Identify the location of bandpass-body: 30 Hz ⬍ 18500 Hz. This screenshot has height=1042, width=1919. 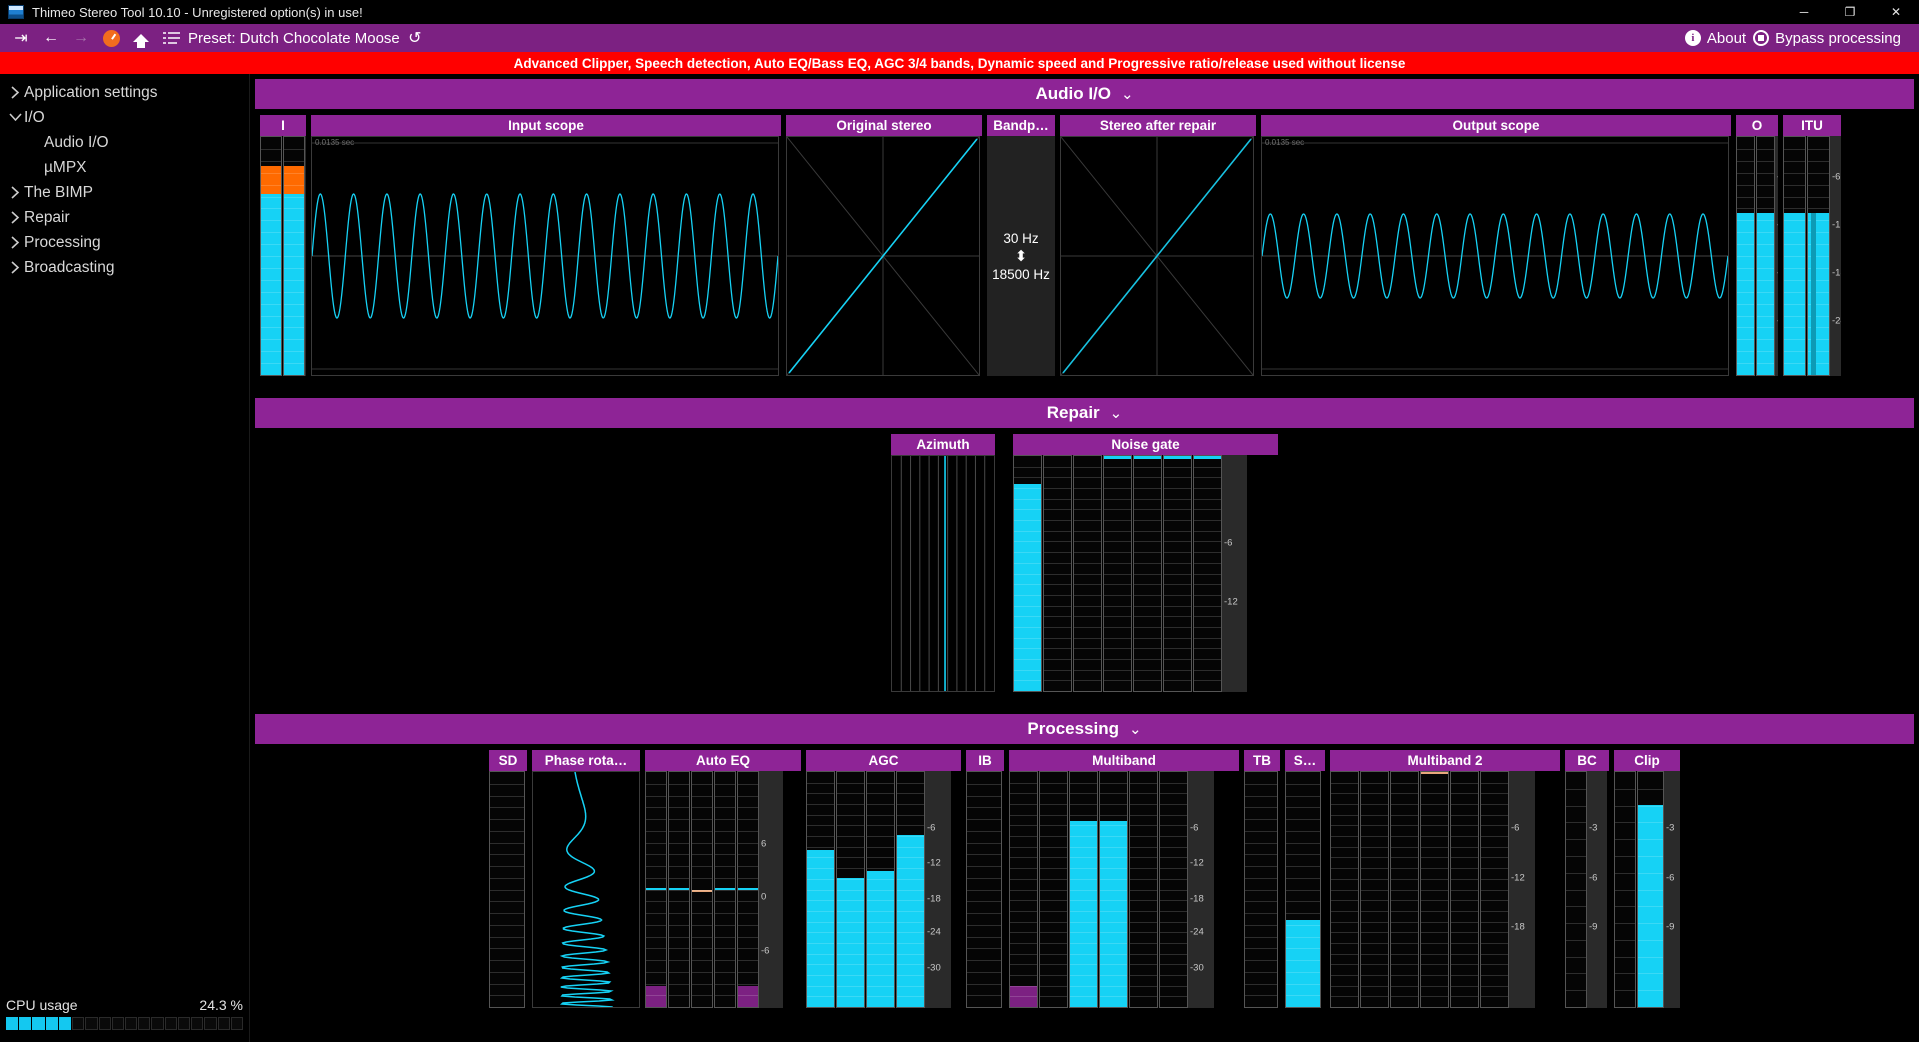
(1021, 256).